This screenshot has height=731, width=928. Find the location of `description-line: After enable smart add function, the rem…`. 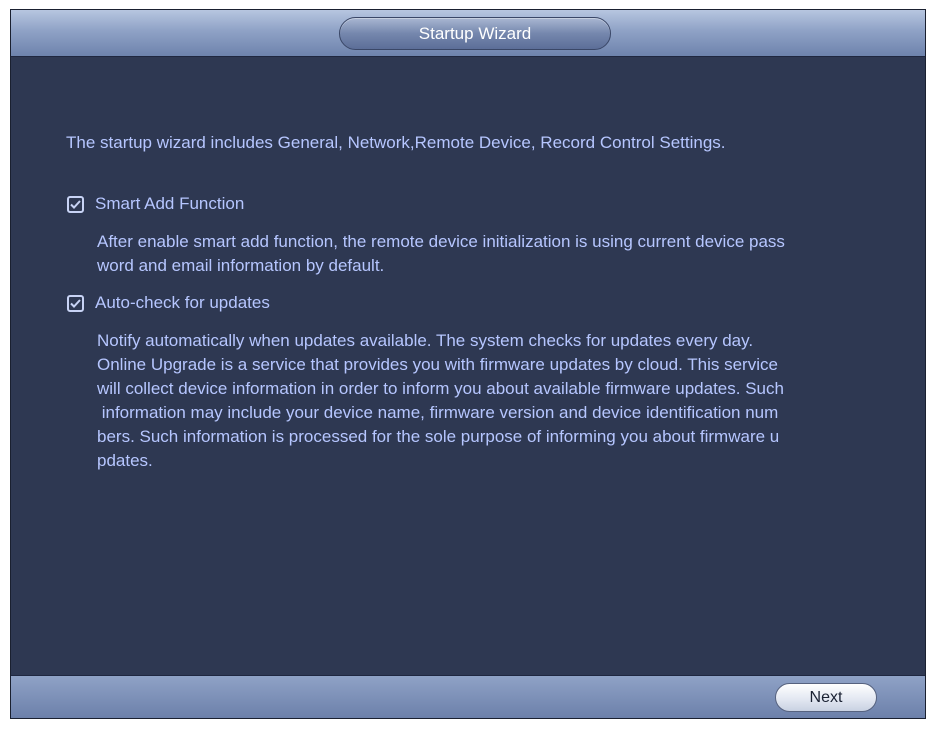

description-line: After enable smart add function, the rem… is located at coordinates (441, 241).